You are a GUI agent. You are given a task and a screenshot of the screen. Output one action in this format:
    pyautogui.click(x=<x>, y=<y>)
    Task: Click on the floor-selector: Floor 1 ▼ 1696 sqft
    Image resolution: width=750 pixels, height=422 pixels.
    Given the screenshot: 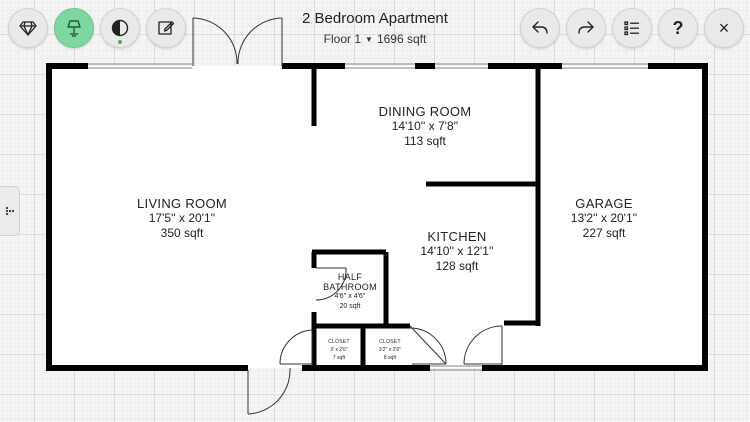 What is the action you would take?
    pyautogui.click(x=375, y=39)
    